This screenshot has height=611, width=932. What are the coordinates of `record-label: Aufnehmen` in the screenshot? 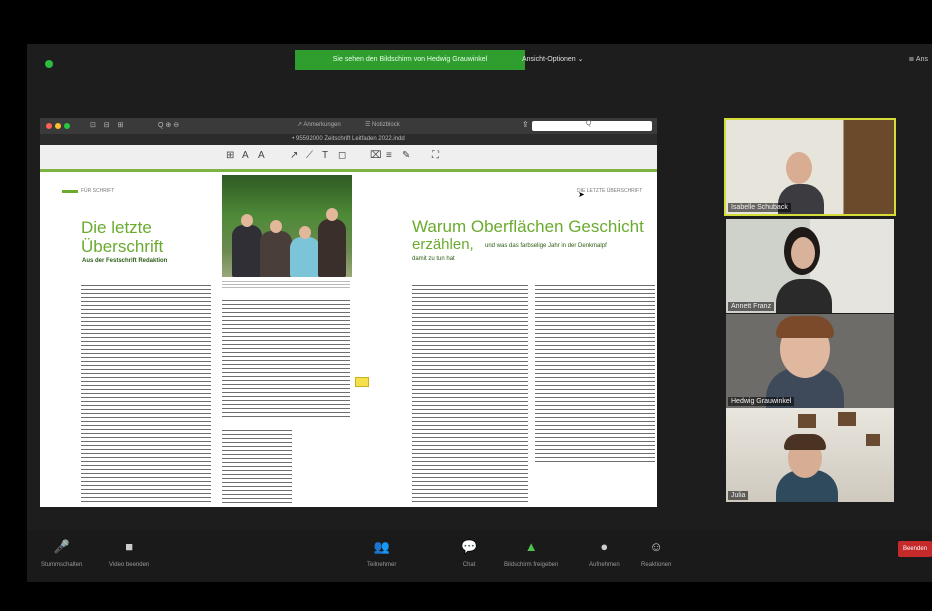 It's located at (604, 565).